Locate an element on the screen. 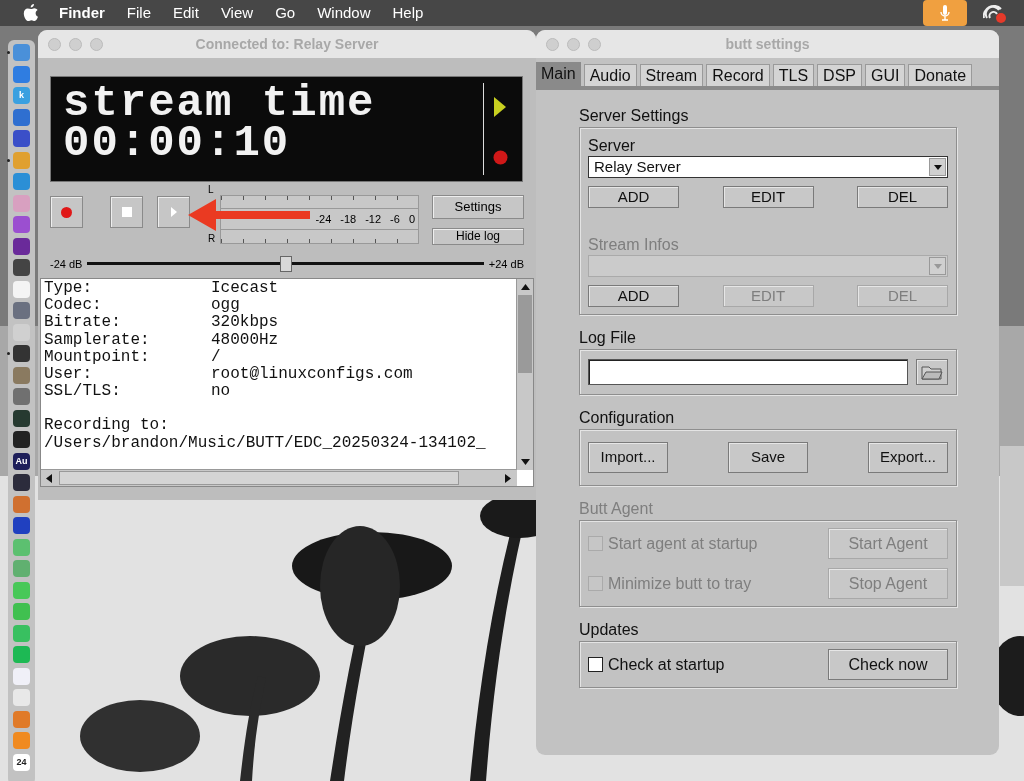 The width and height of the screenshot is (1024, 781). log-key: Mountpoint: is located at coordinates (127, 357).